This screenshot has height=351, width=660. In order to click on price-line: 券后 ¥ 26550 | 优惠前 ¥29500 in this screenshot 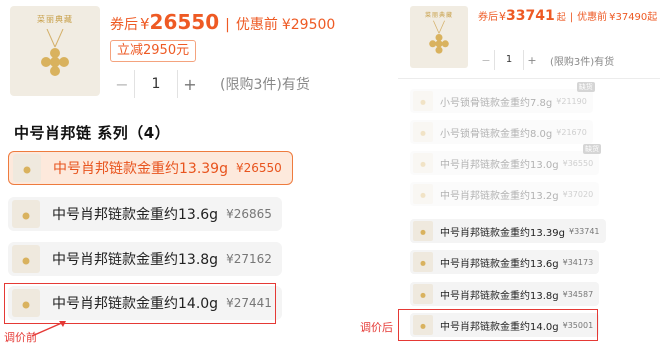, I will do `click(222, 22)`.